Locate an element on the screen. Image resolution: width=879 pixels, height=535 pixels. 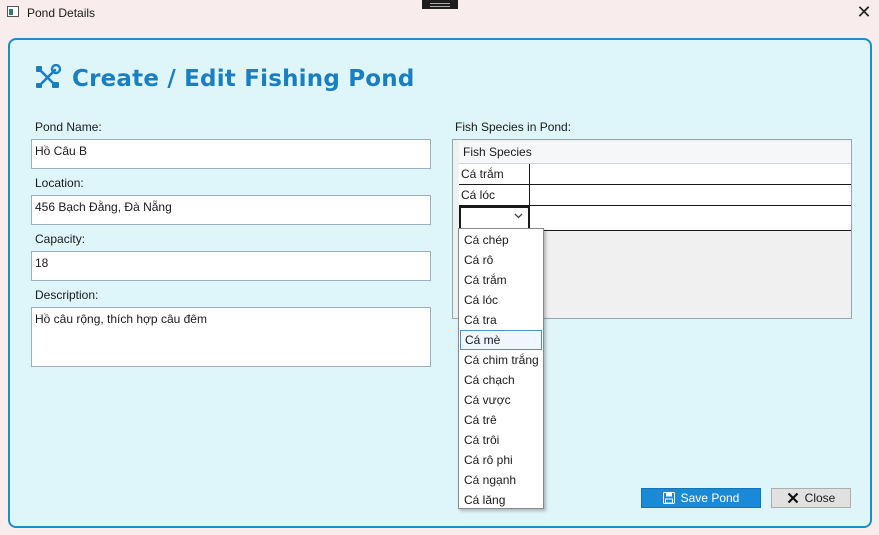
description-textarea: Hồ câu rộng, thích hợp câu đêm is located at coordinates (231, 337).